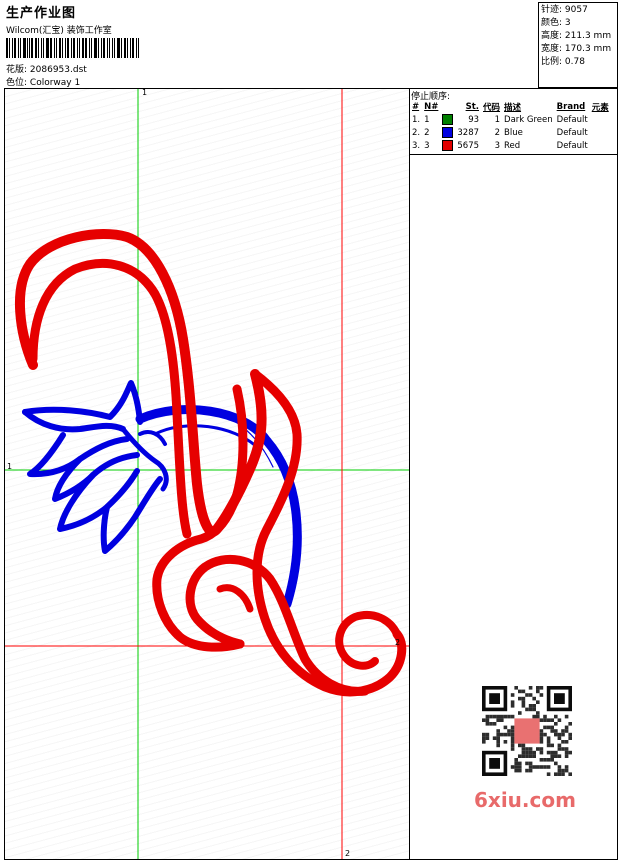 Image resolution: width=620 pixels, height=861 pixels. What do you see at coordinates (510, 145) in the screenshot?
I see `table-row: 3. 3 5675 3 Red Default` at bounding box center [510, 145].